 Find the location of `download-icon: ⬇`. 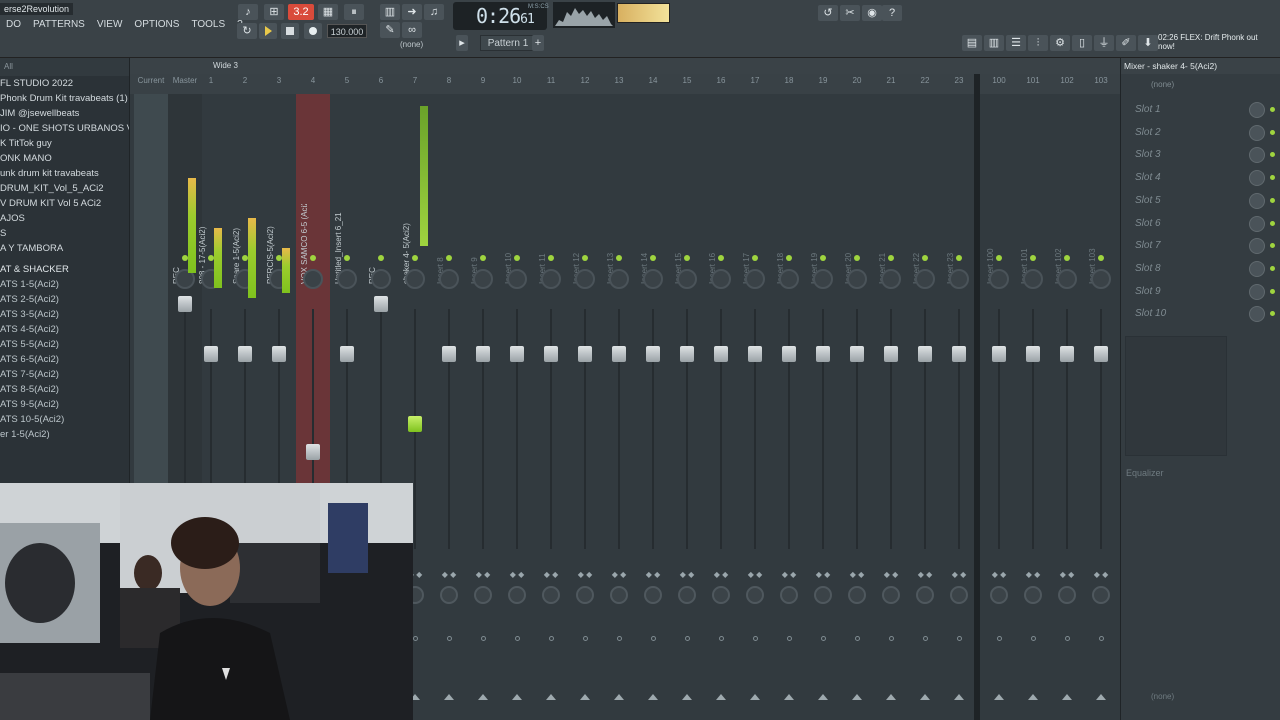

download-icon: ⬇ is located at coordinates (1148, 43).